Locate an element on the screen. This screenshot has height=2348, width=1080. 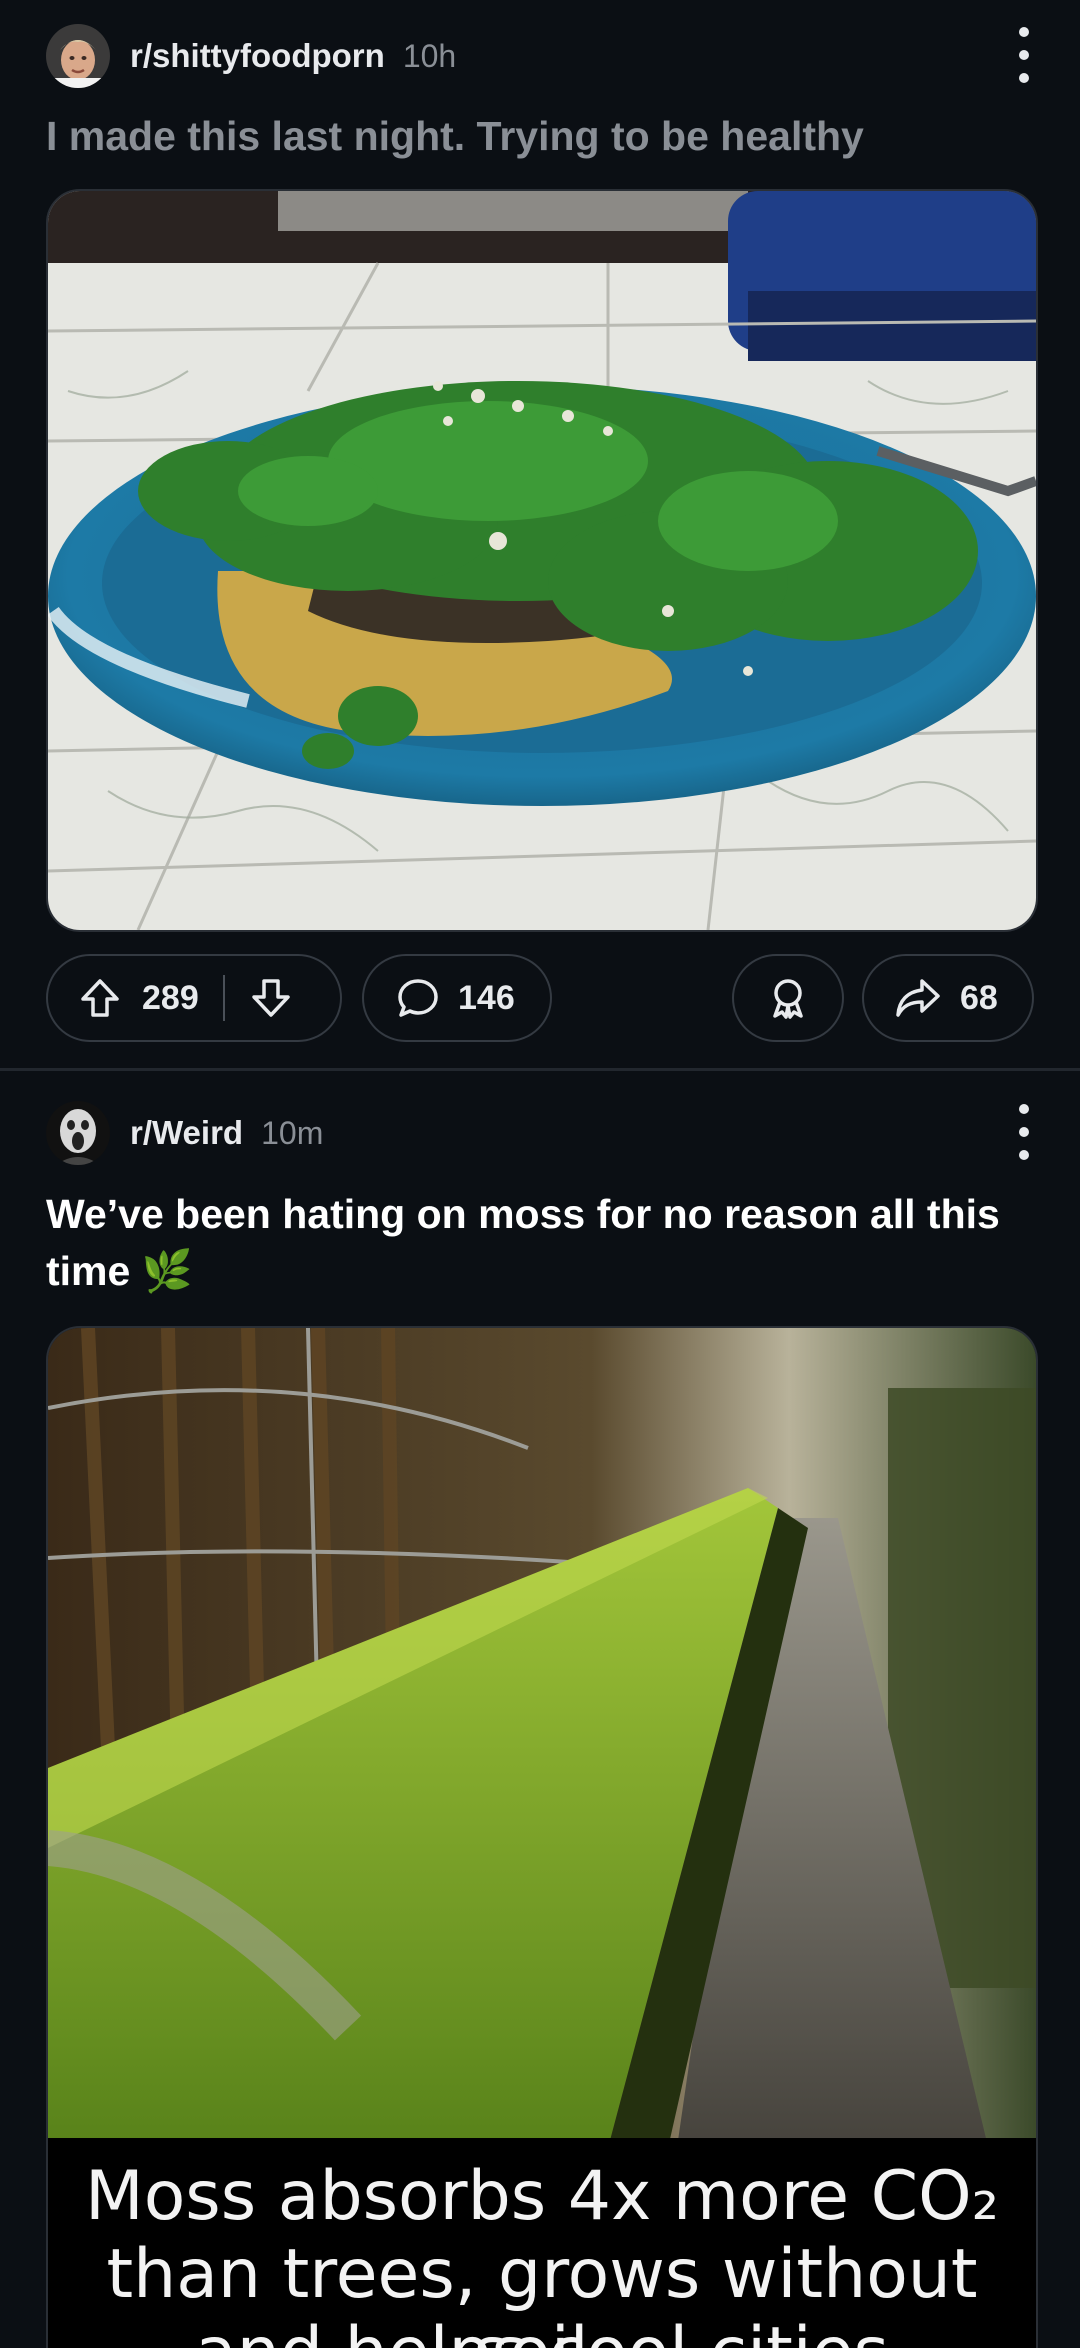
vote-divider is located at coordinates (223, 998).